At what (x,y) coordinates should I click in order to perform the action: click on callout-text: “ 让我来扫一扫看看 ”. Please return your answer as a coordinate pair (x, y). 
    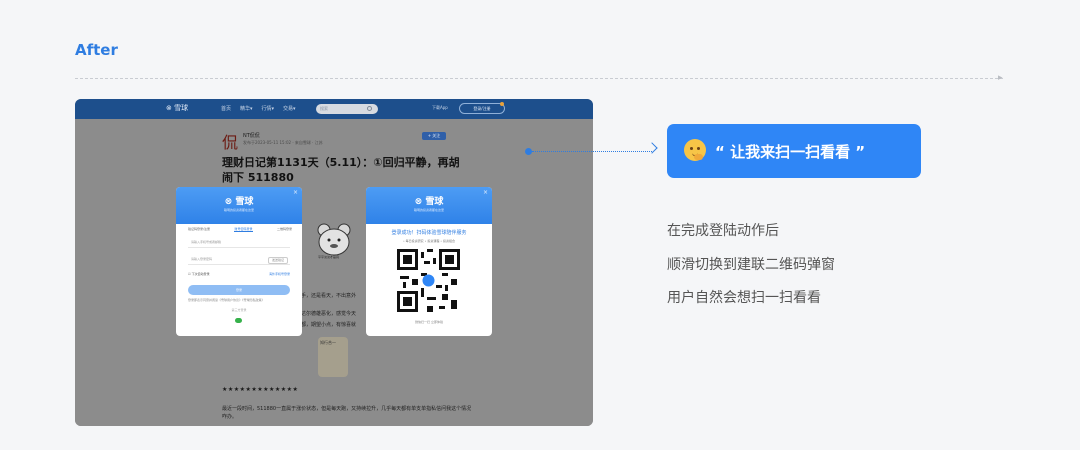
    Looking at the image, I should click on (790, 152).